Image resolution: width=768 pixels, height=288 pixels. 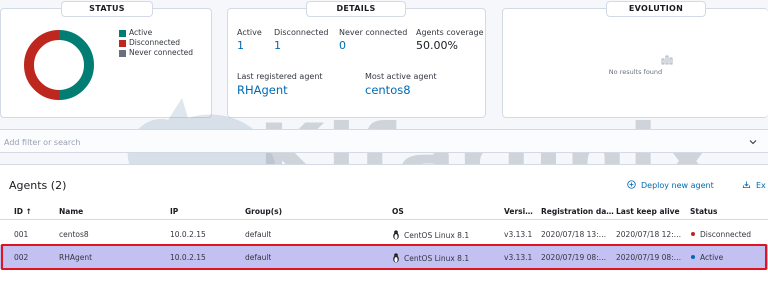 What do you see at coordinates (648, 211) in the screenshot?
I see `column-header-last-keep-alive: Last keep alive` at bounding box center [648, 211].